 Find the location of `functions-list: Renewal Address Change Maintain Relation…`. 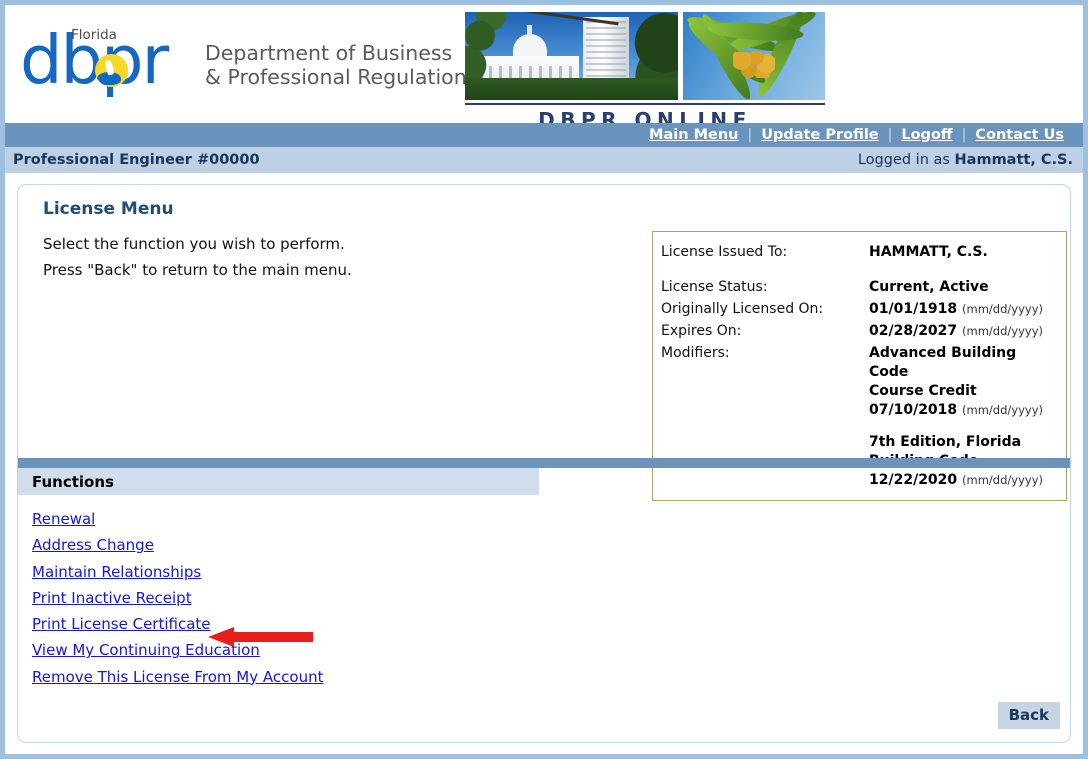

functions-list: Renewal Address Change Maintain Relation… is located at coordinates (177, 598).